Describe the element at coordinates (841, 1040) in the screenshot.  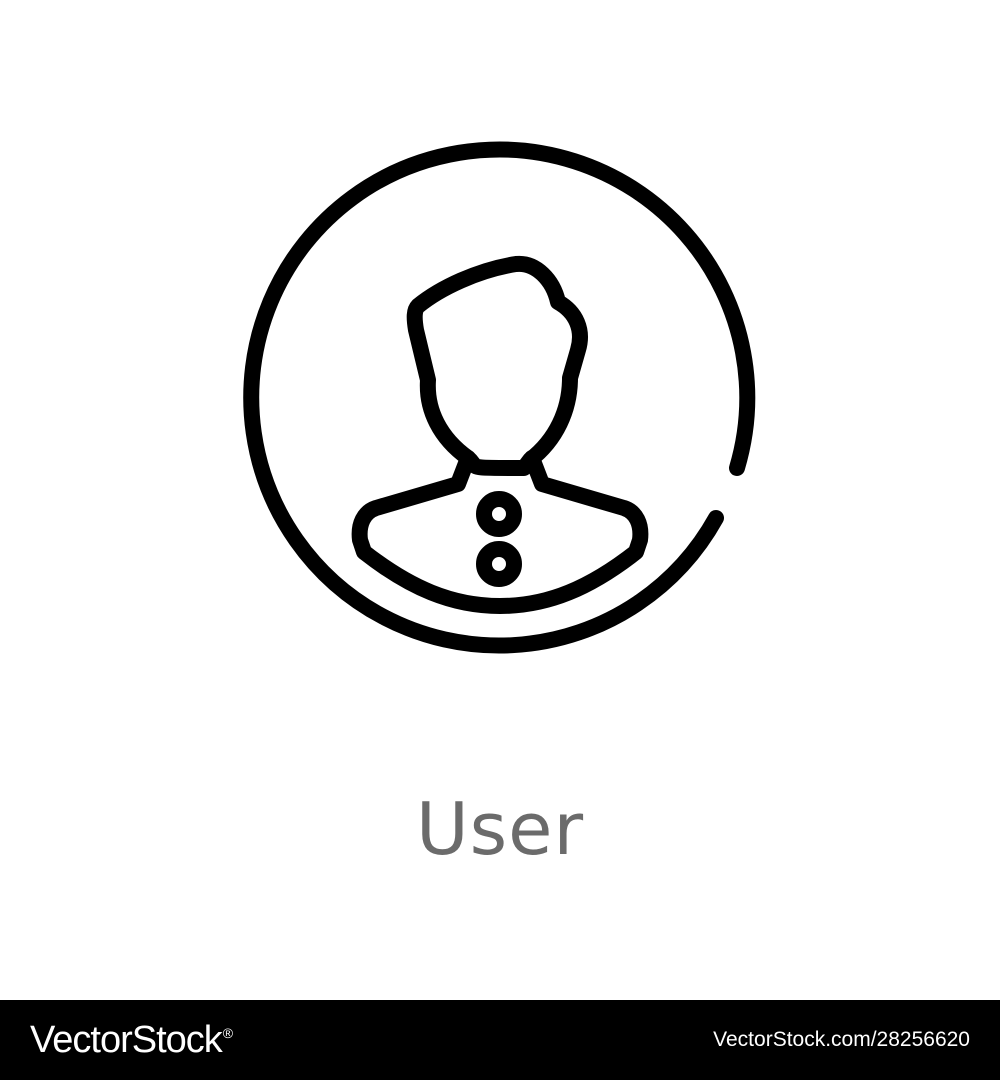
I see `image-source-url: VectorStock.com/28256620` at that location.